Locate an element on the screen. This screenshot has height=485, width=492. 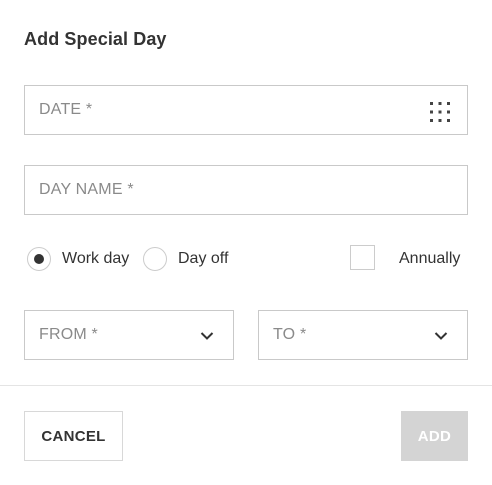
footer-divider is located at coordinates (246, 385).